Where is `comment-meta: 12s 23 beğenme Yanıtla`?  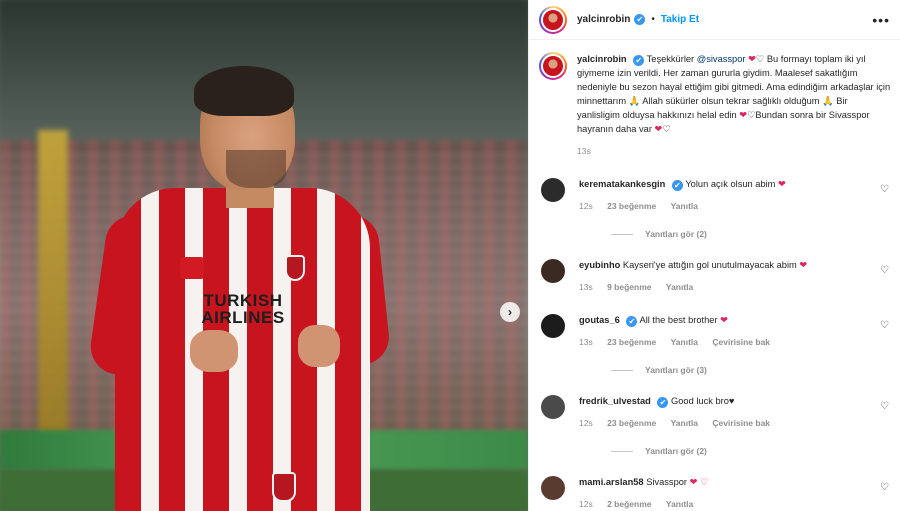
comment-meta: 12s 23 beğenme Yanıtla is located at coordinates (724, 206).